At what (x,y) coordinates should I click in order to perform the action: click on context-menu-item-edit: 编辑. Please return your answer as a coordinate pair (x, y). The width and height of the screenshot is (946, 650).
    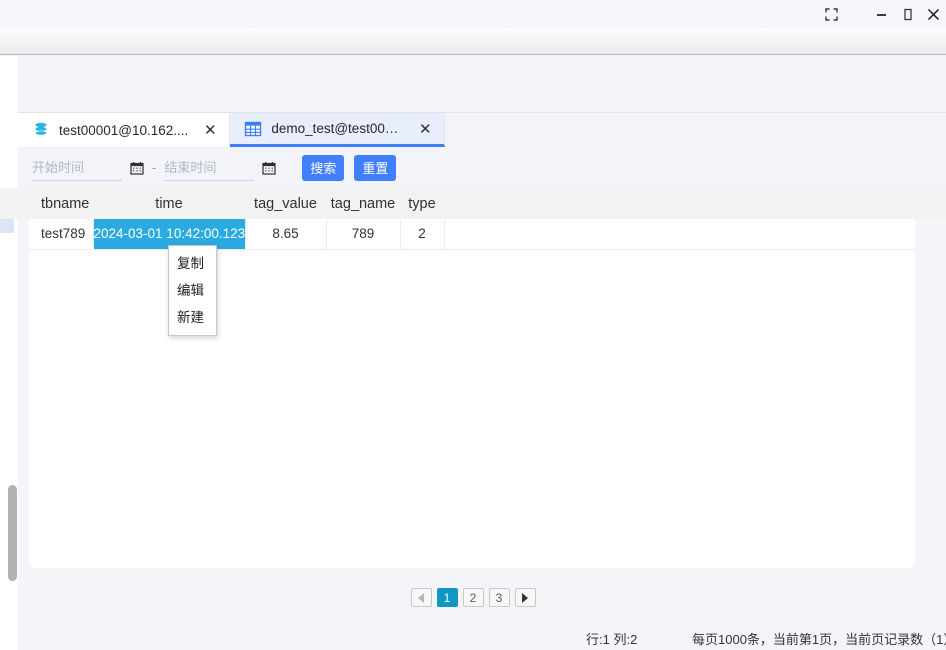
    Looking at the image, I should click on (192, 290).